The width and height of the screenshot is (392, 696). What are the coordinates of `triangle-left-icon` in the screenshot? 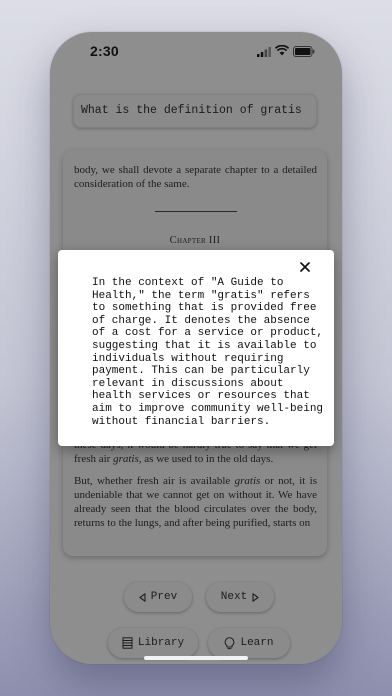 It's located at (142, 597).